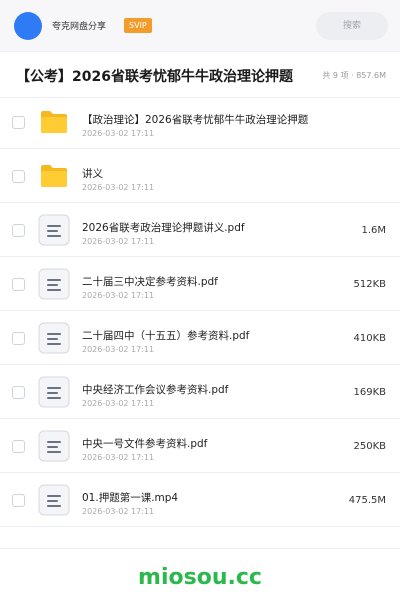 This screenshot has height=600, width=400. I want to click on footer: miosou.cc, so click(200, 574).